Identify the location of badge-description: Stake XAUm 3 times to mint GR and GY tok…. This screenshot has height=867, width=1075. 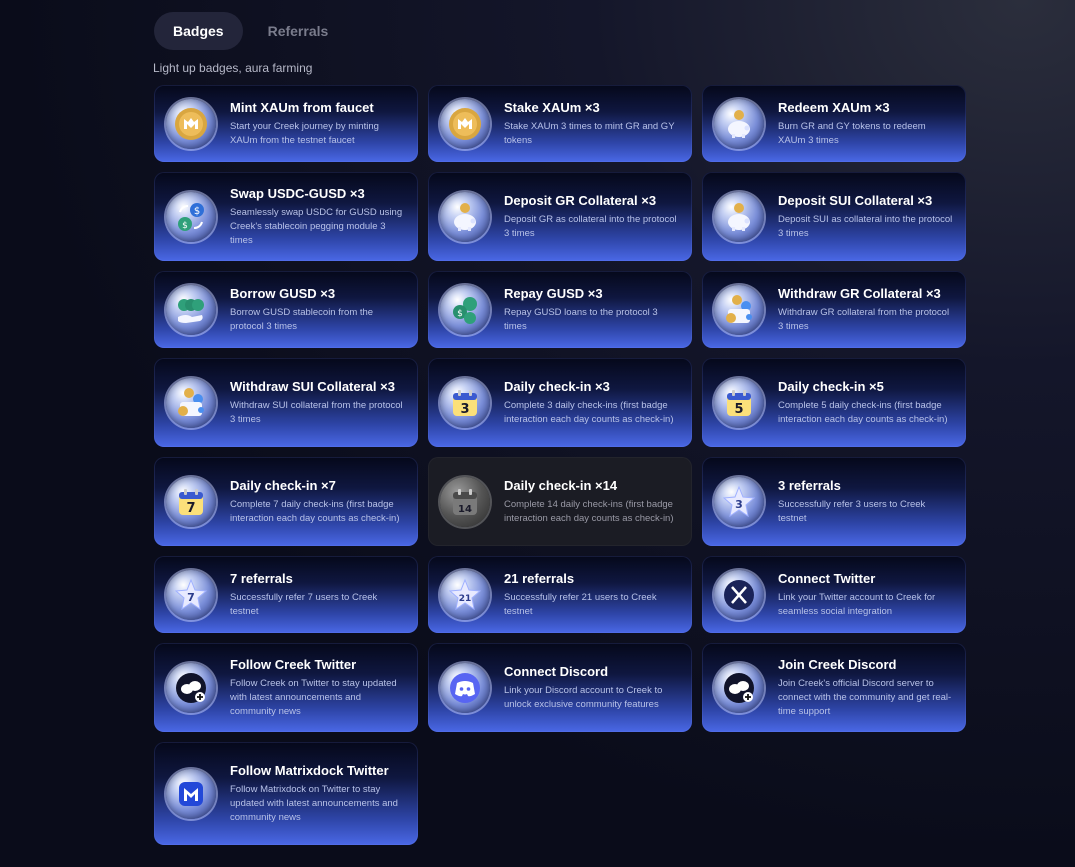
(589, 133).